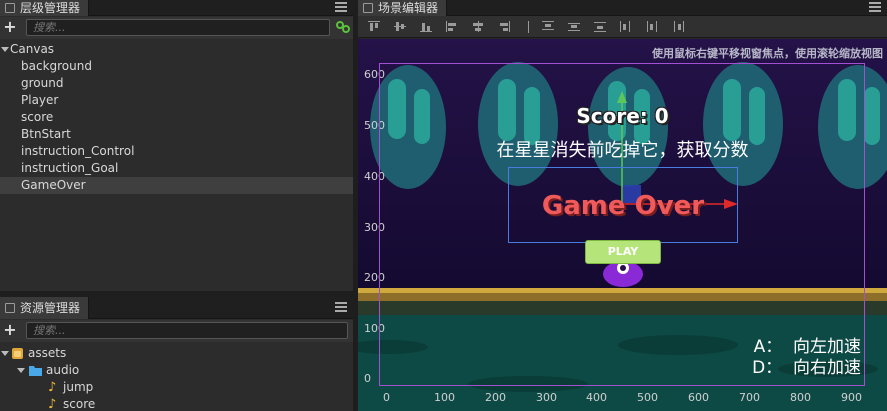  Describe the element at coordinates (622, 149) in the screenshot. I see `instruction-goal-label: 在星星消失前吃掉它，获取分数` at that location.